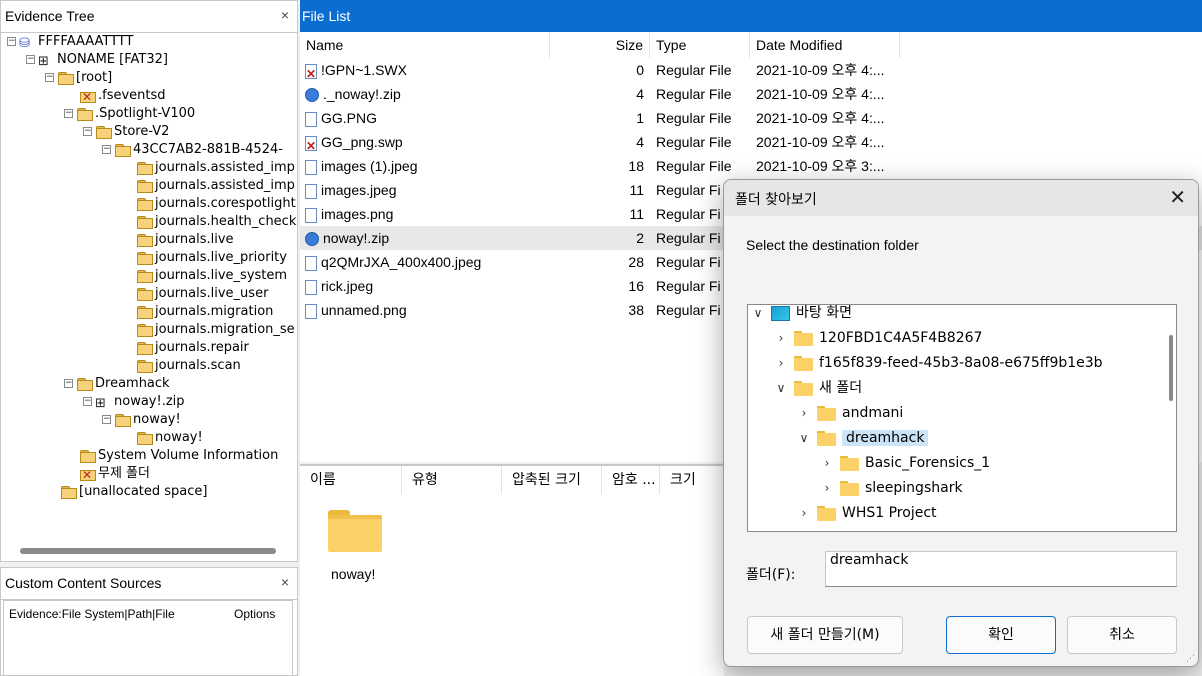  What do you see at coordinates (311, 191) in the screenshot?
I see `file-icon` at bounding box center [311, 191].